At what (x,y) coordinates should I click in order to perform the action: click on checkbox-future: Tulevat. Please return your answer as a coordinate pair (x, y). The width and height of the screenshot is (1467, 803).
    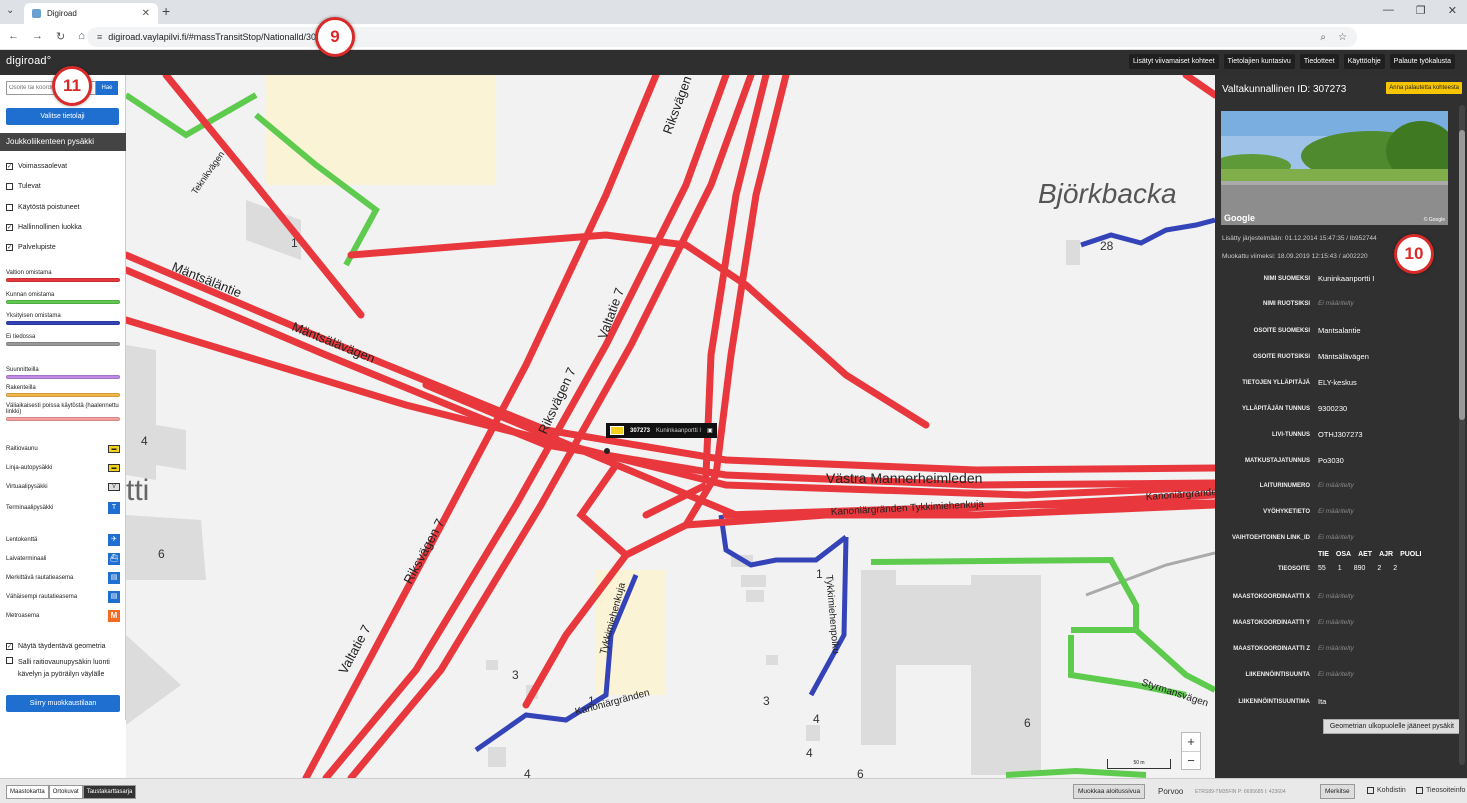
    Looking at the image, I should click on (23, 186).